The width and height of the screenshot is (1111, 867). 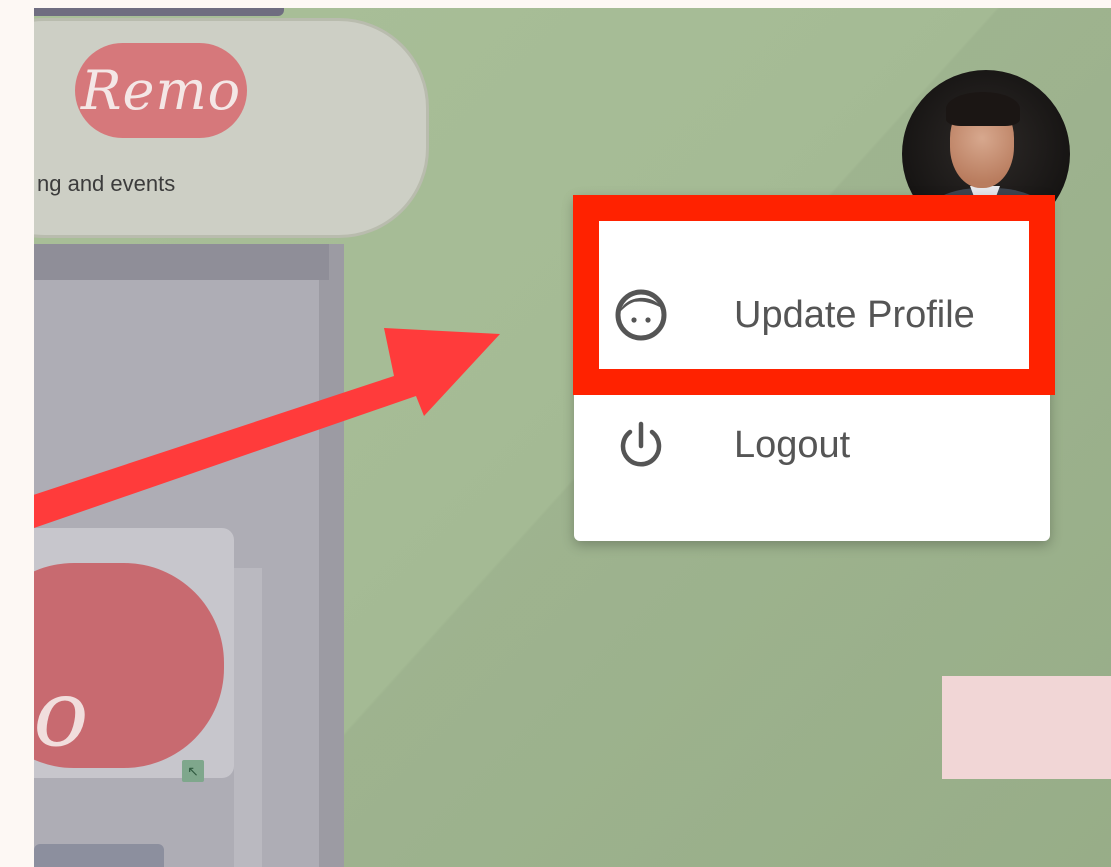 What do you see at coordinates (17, 433) in the screenshot?
I see `page-left-margin` at bounding box center [17, 433].